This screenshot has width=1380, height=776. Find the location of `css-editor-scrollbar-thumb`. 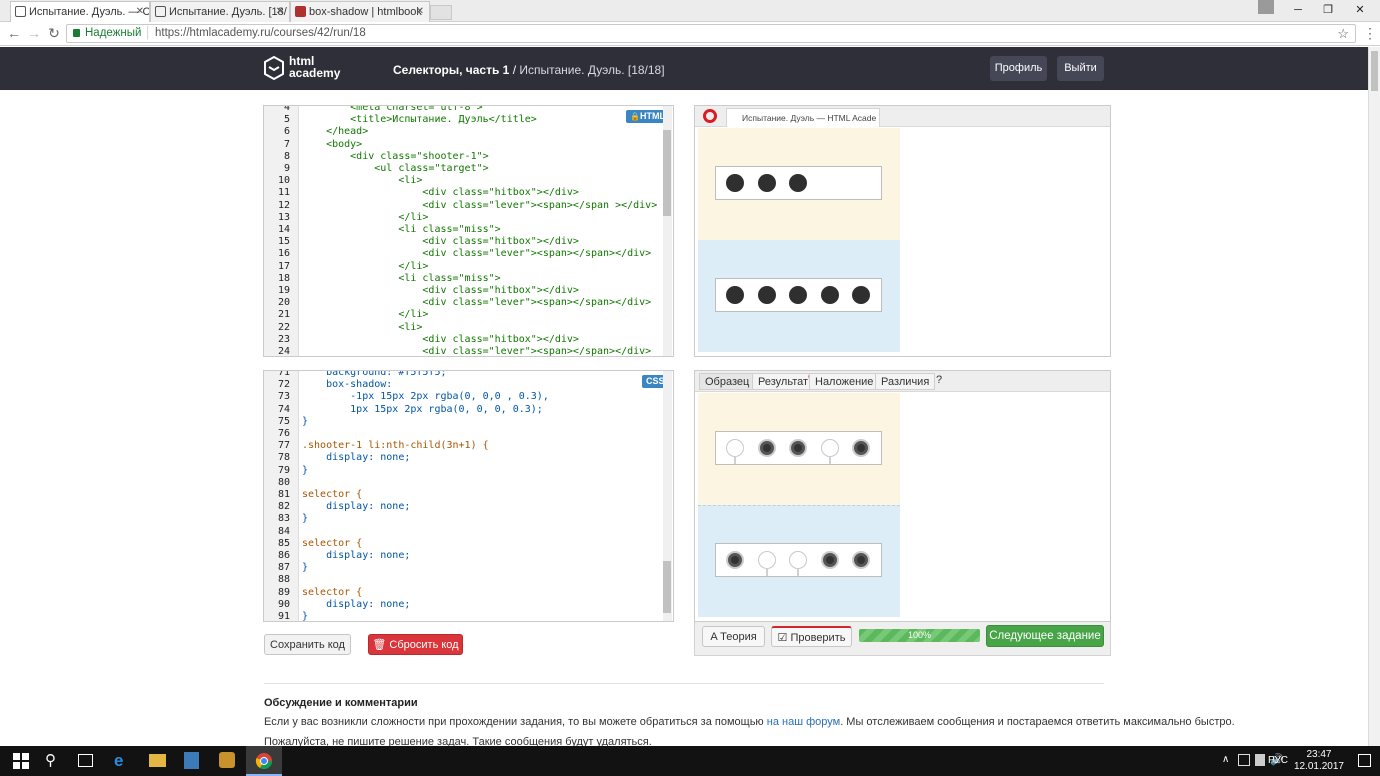

css-editor-scrollbar-thumb is located at coordinates (667, 587).